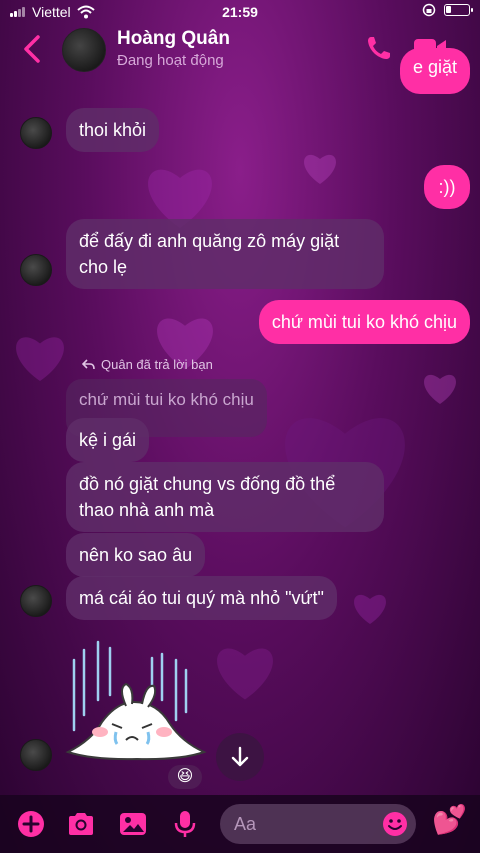 The width and height of the screenshot is (480, 853). I want to click on plus-icon, so click(31, 824).